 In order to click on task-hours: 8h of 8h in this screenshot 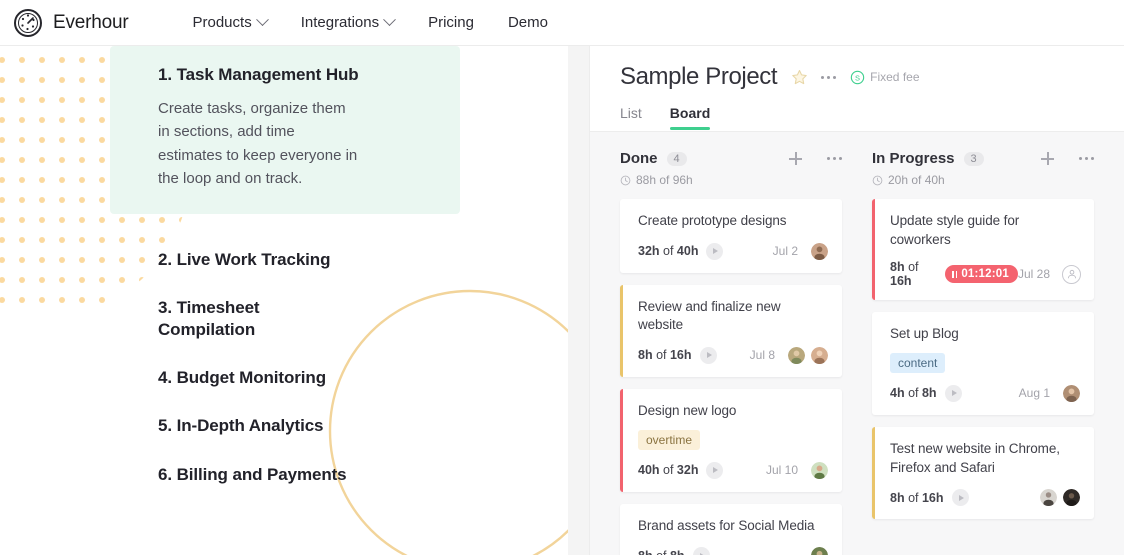, I will do `click(661, 552)`.